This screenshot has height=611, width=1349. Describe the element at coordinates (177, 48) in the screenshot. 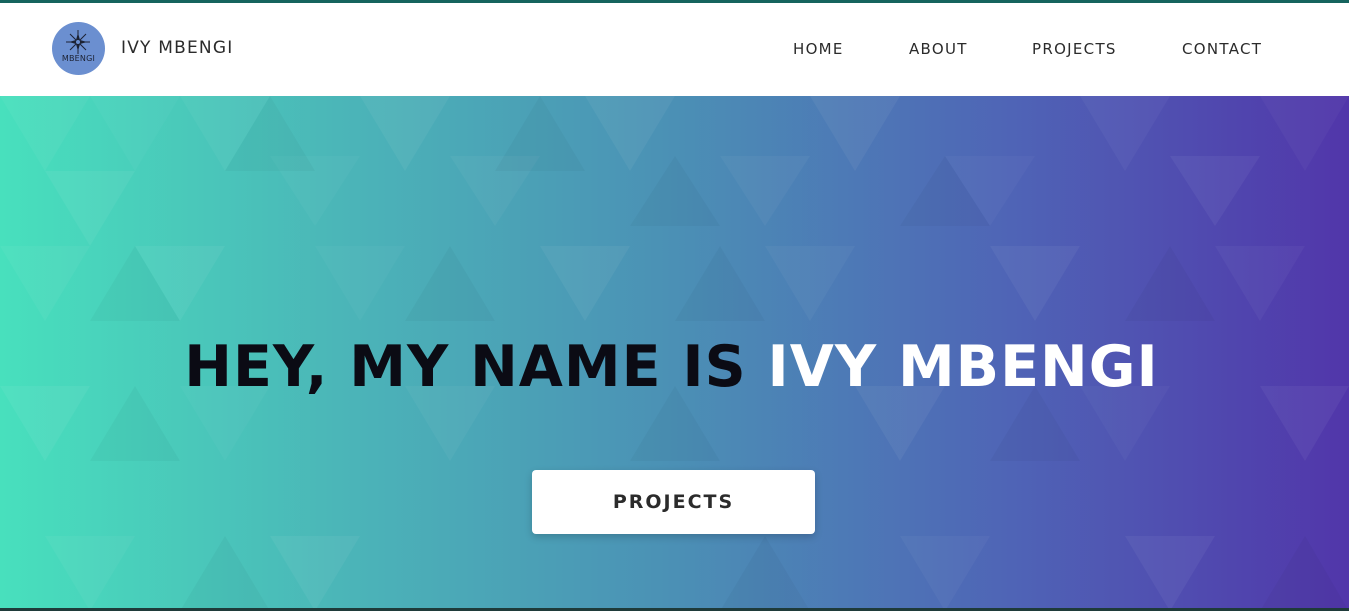

I see `brand-name: IVY MBENGI` at that location.